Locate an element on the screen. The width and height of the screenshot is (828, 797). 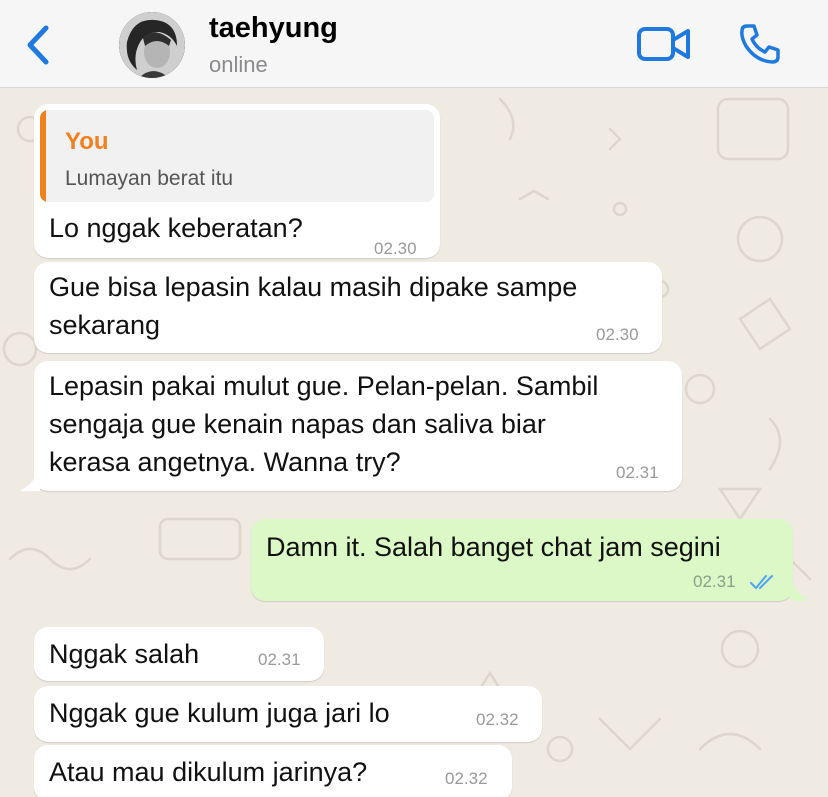
reply-quote-bar is located at coordinates (43, 156).